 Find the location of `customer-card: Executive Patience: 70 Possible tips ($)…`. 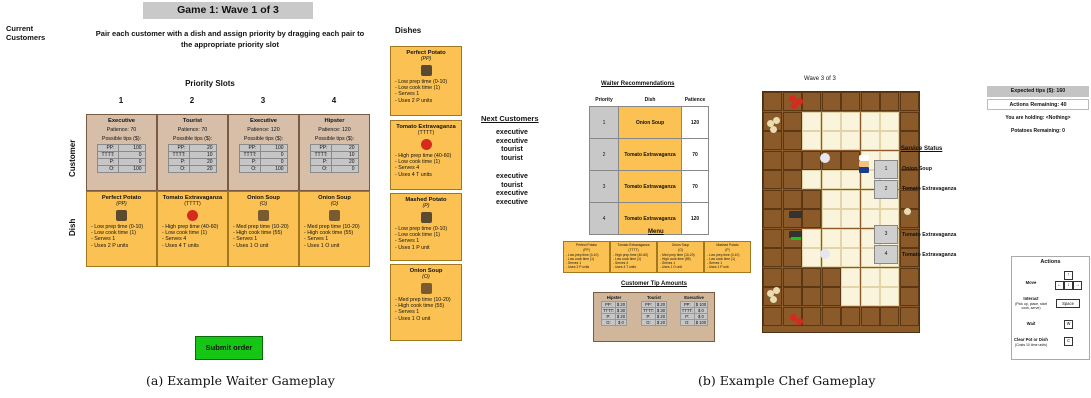

customer-card: Executive Patience: 70 Possible tips ($)… is located at coordinates (121, 152).